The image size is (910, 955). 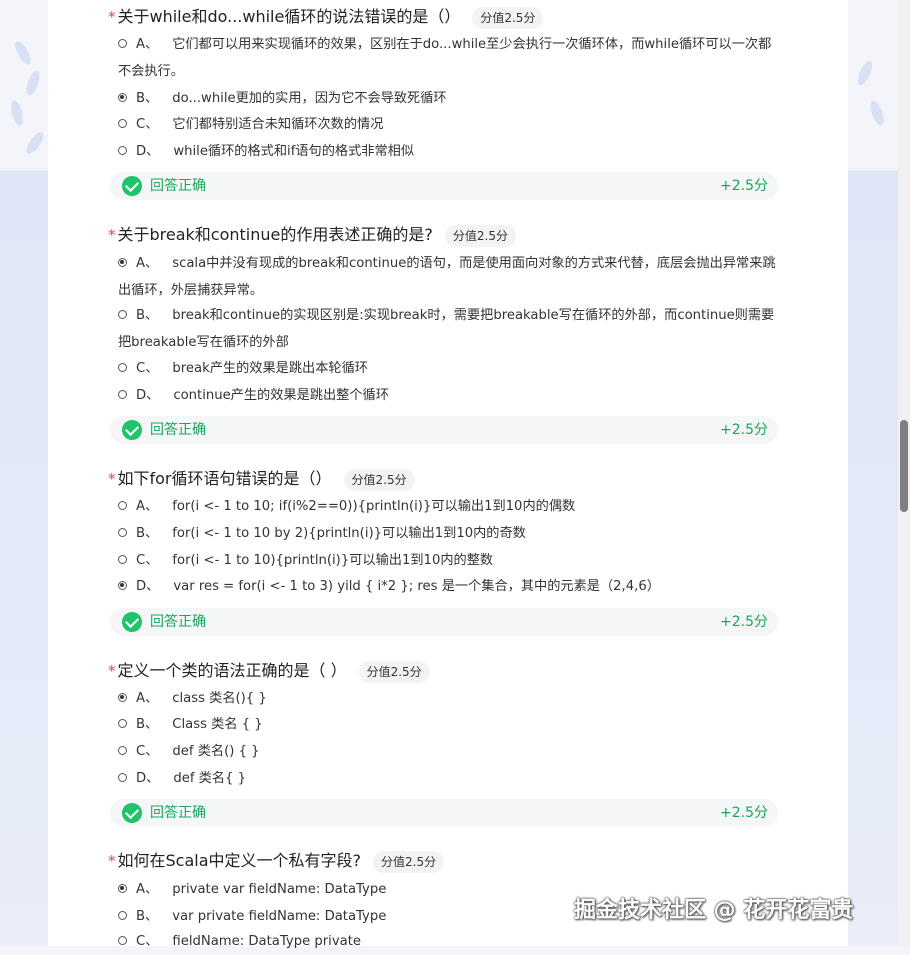 I want to click on question-title: * 关于while和do...while循环的说法错误的是（） 分值2.5分, so click(x=326, y=17).